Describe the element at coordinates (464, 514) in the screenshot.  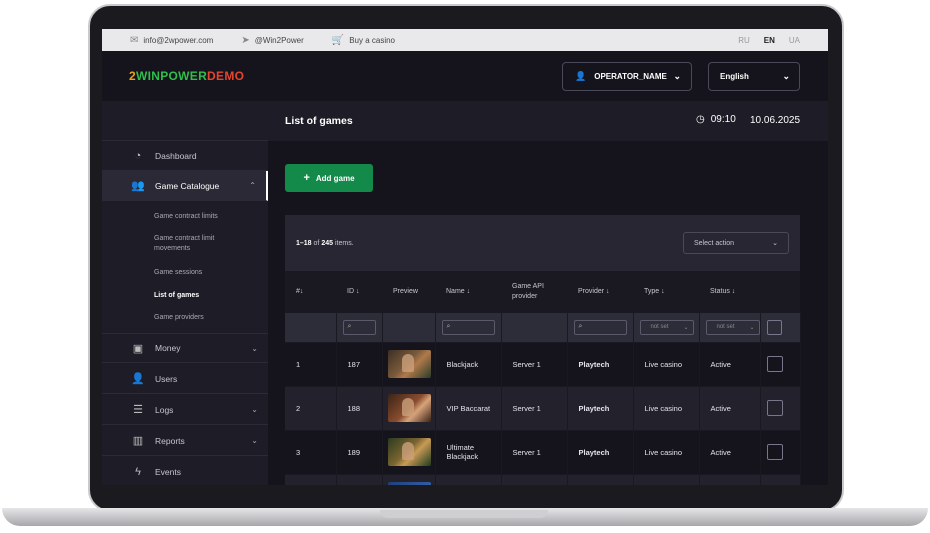
I see `laptop-notch` at that location.